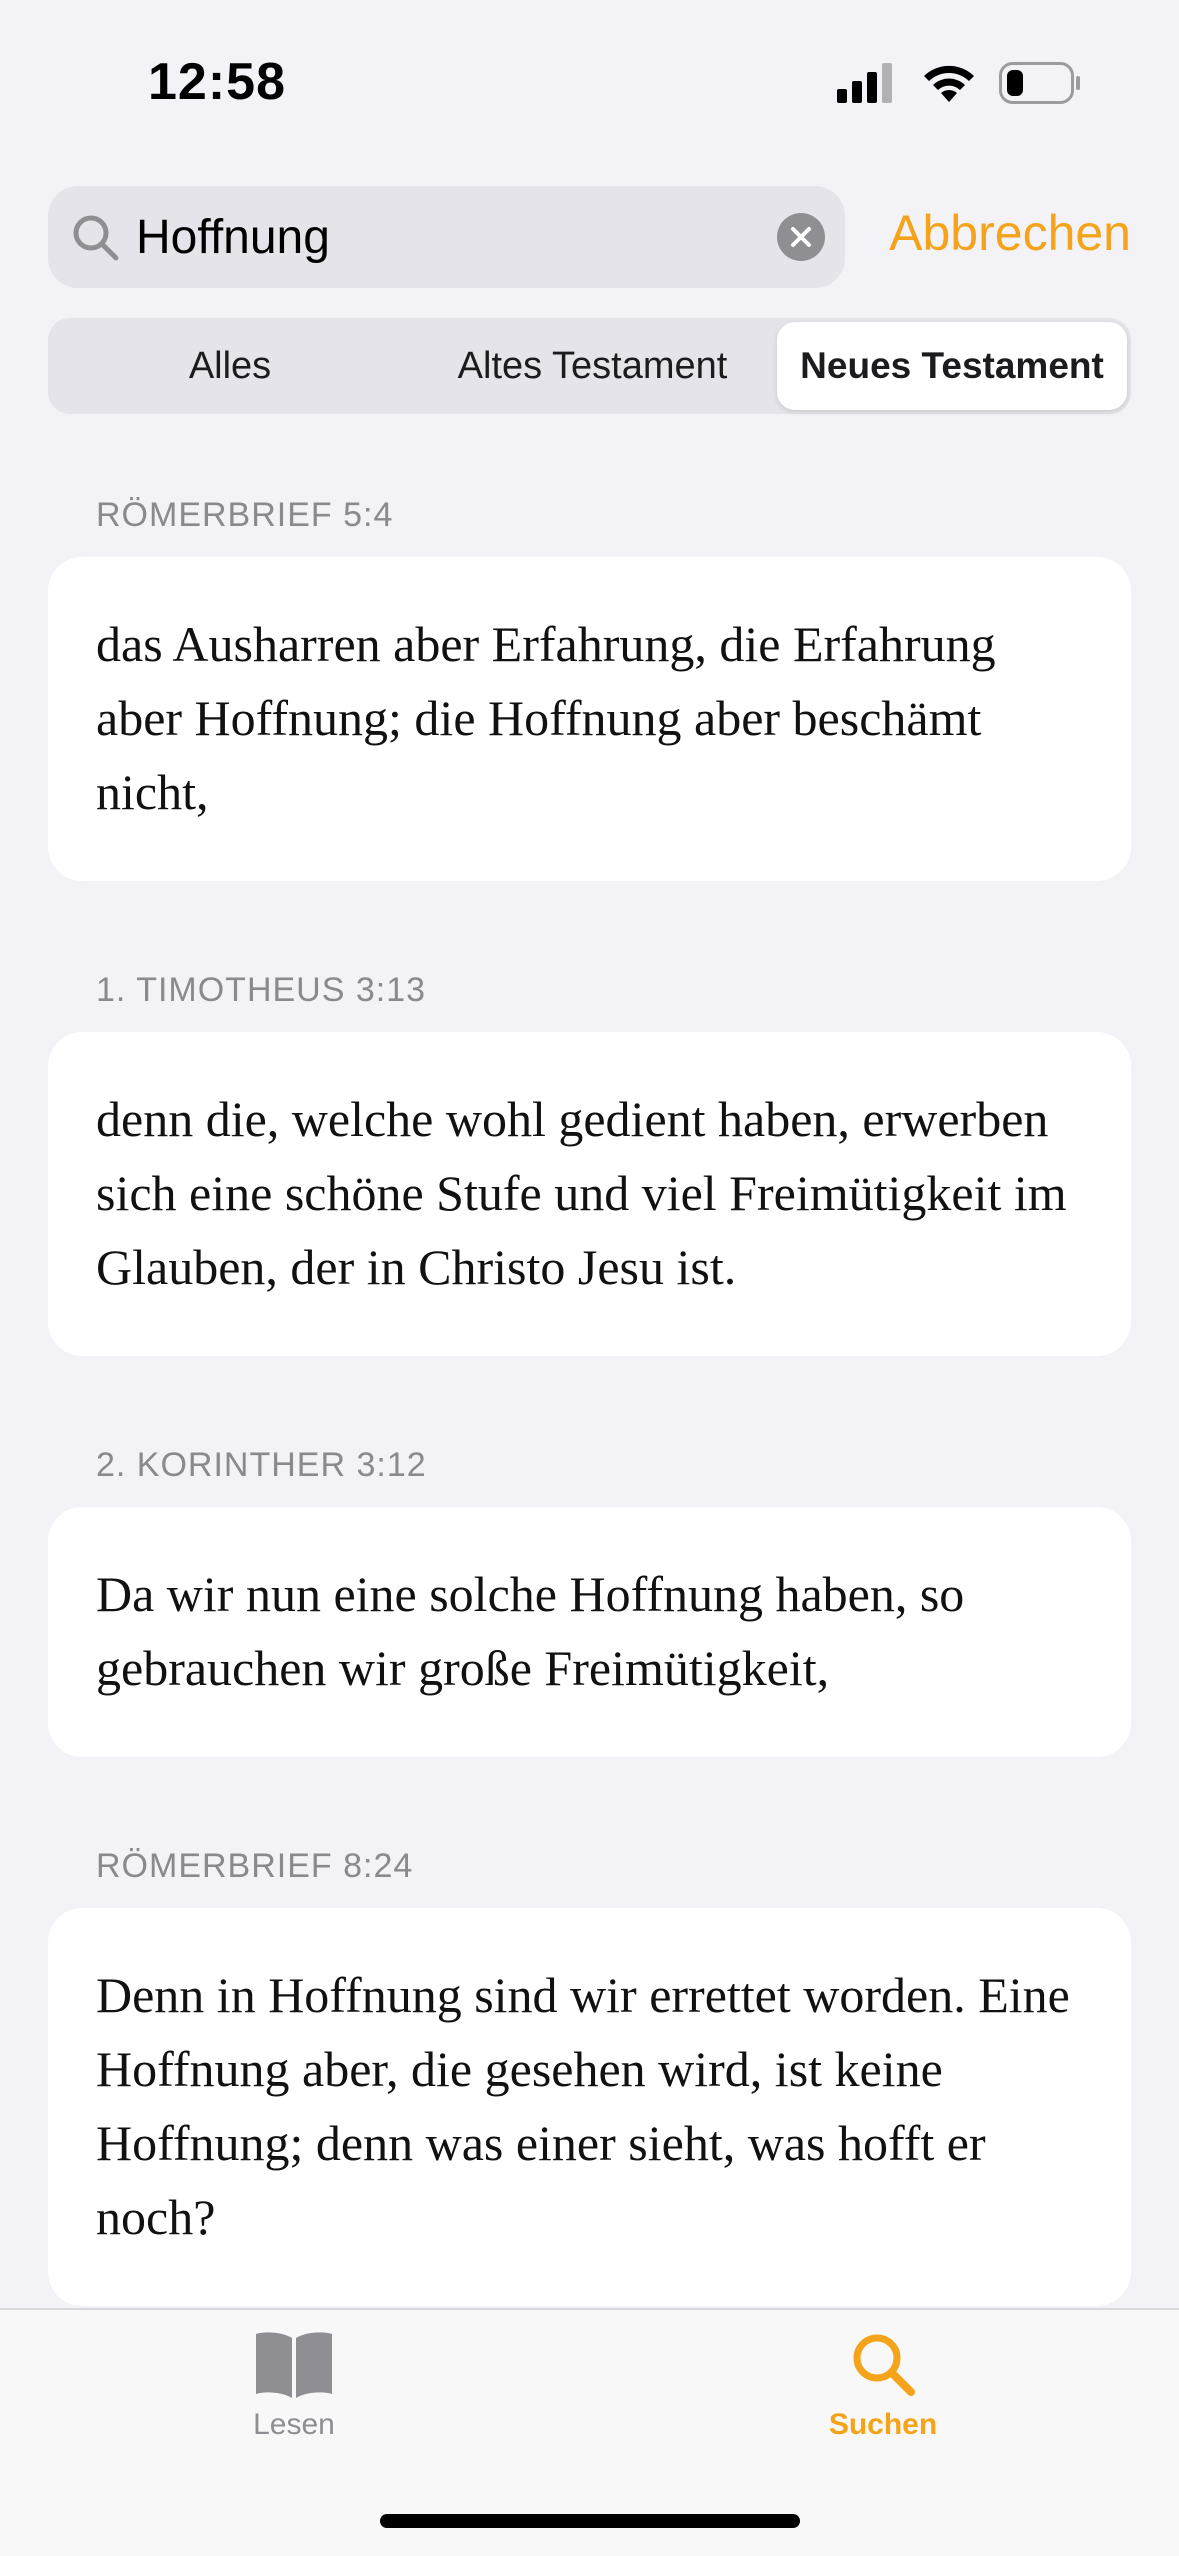  What do you see at coordinates (217, 82) in the screenshot?
I see `status-time: 12:58` at bounding box center [217, 82].